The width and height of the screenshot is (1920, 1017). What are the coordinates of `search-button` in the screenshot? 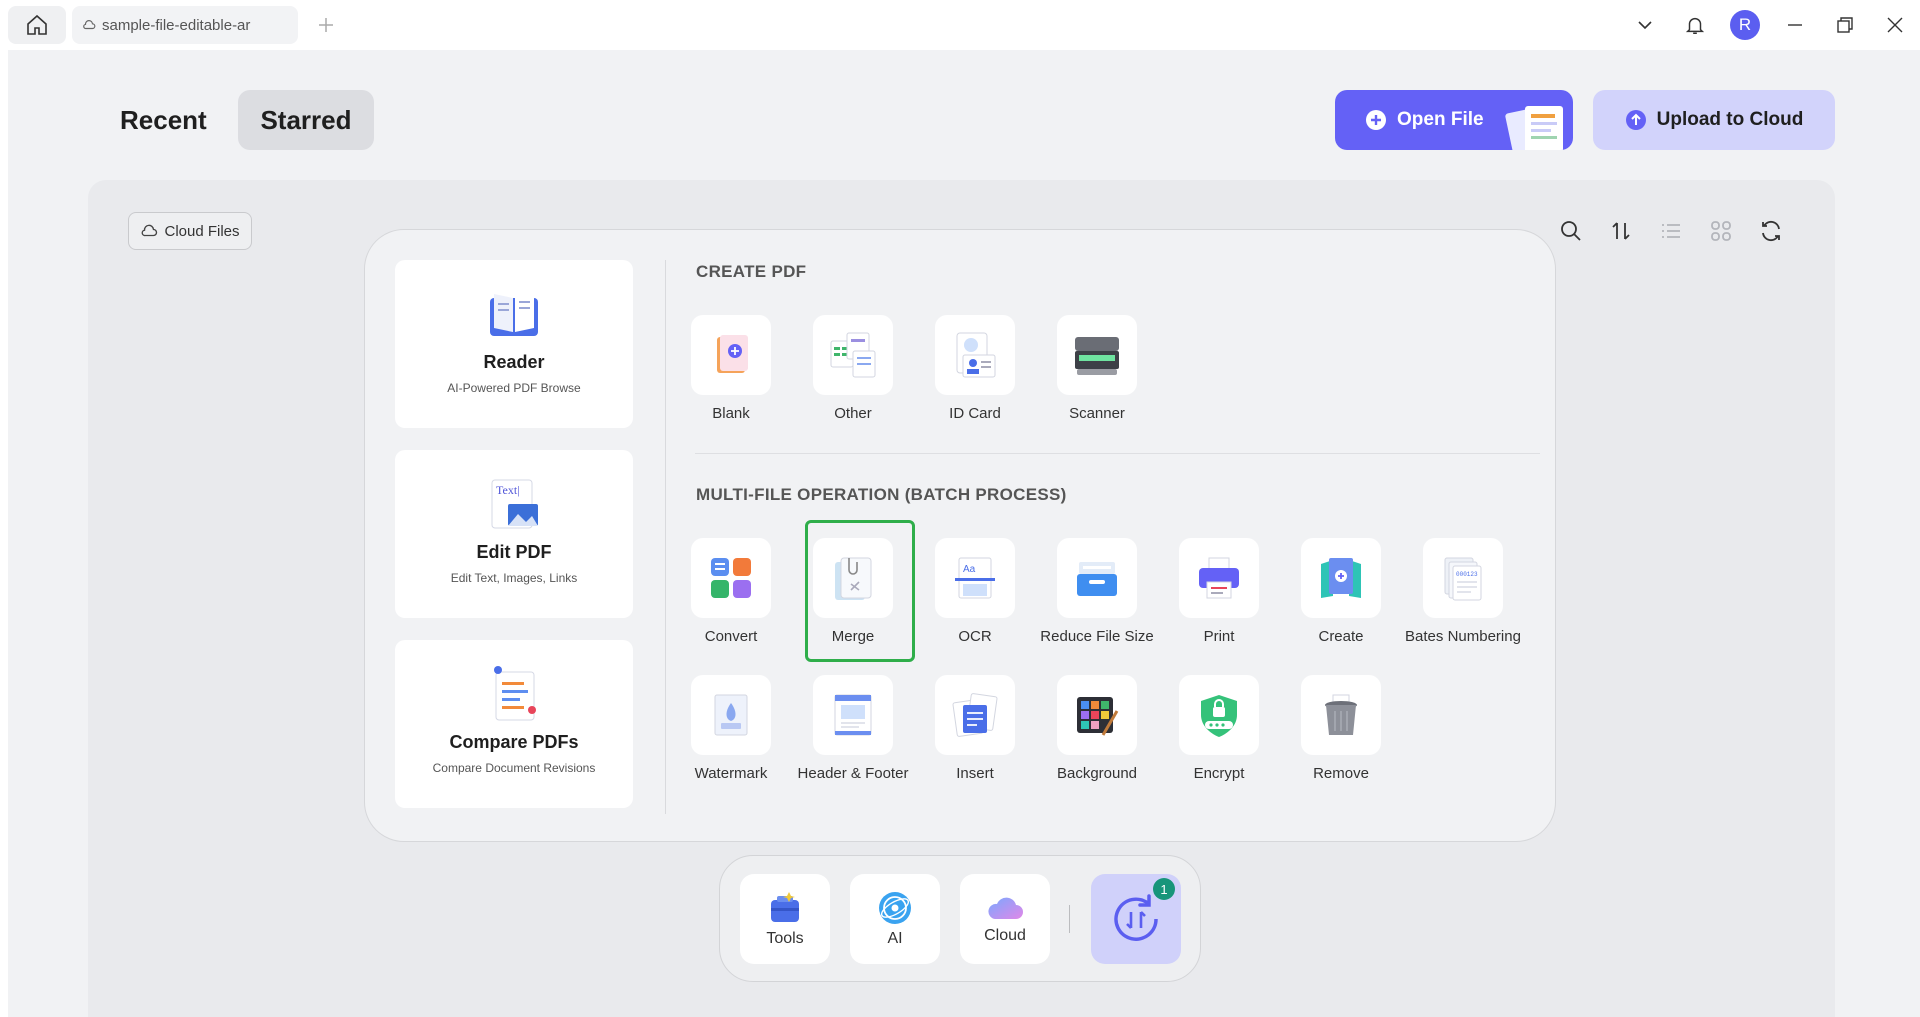 It's located at (1571, 231).